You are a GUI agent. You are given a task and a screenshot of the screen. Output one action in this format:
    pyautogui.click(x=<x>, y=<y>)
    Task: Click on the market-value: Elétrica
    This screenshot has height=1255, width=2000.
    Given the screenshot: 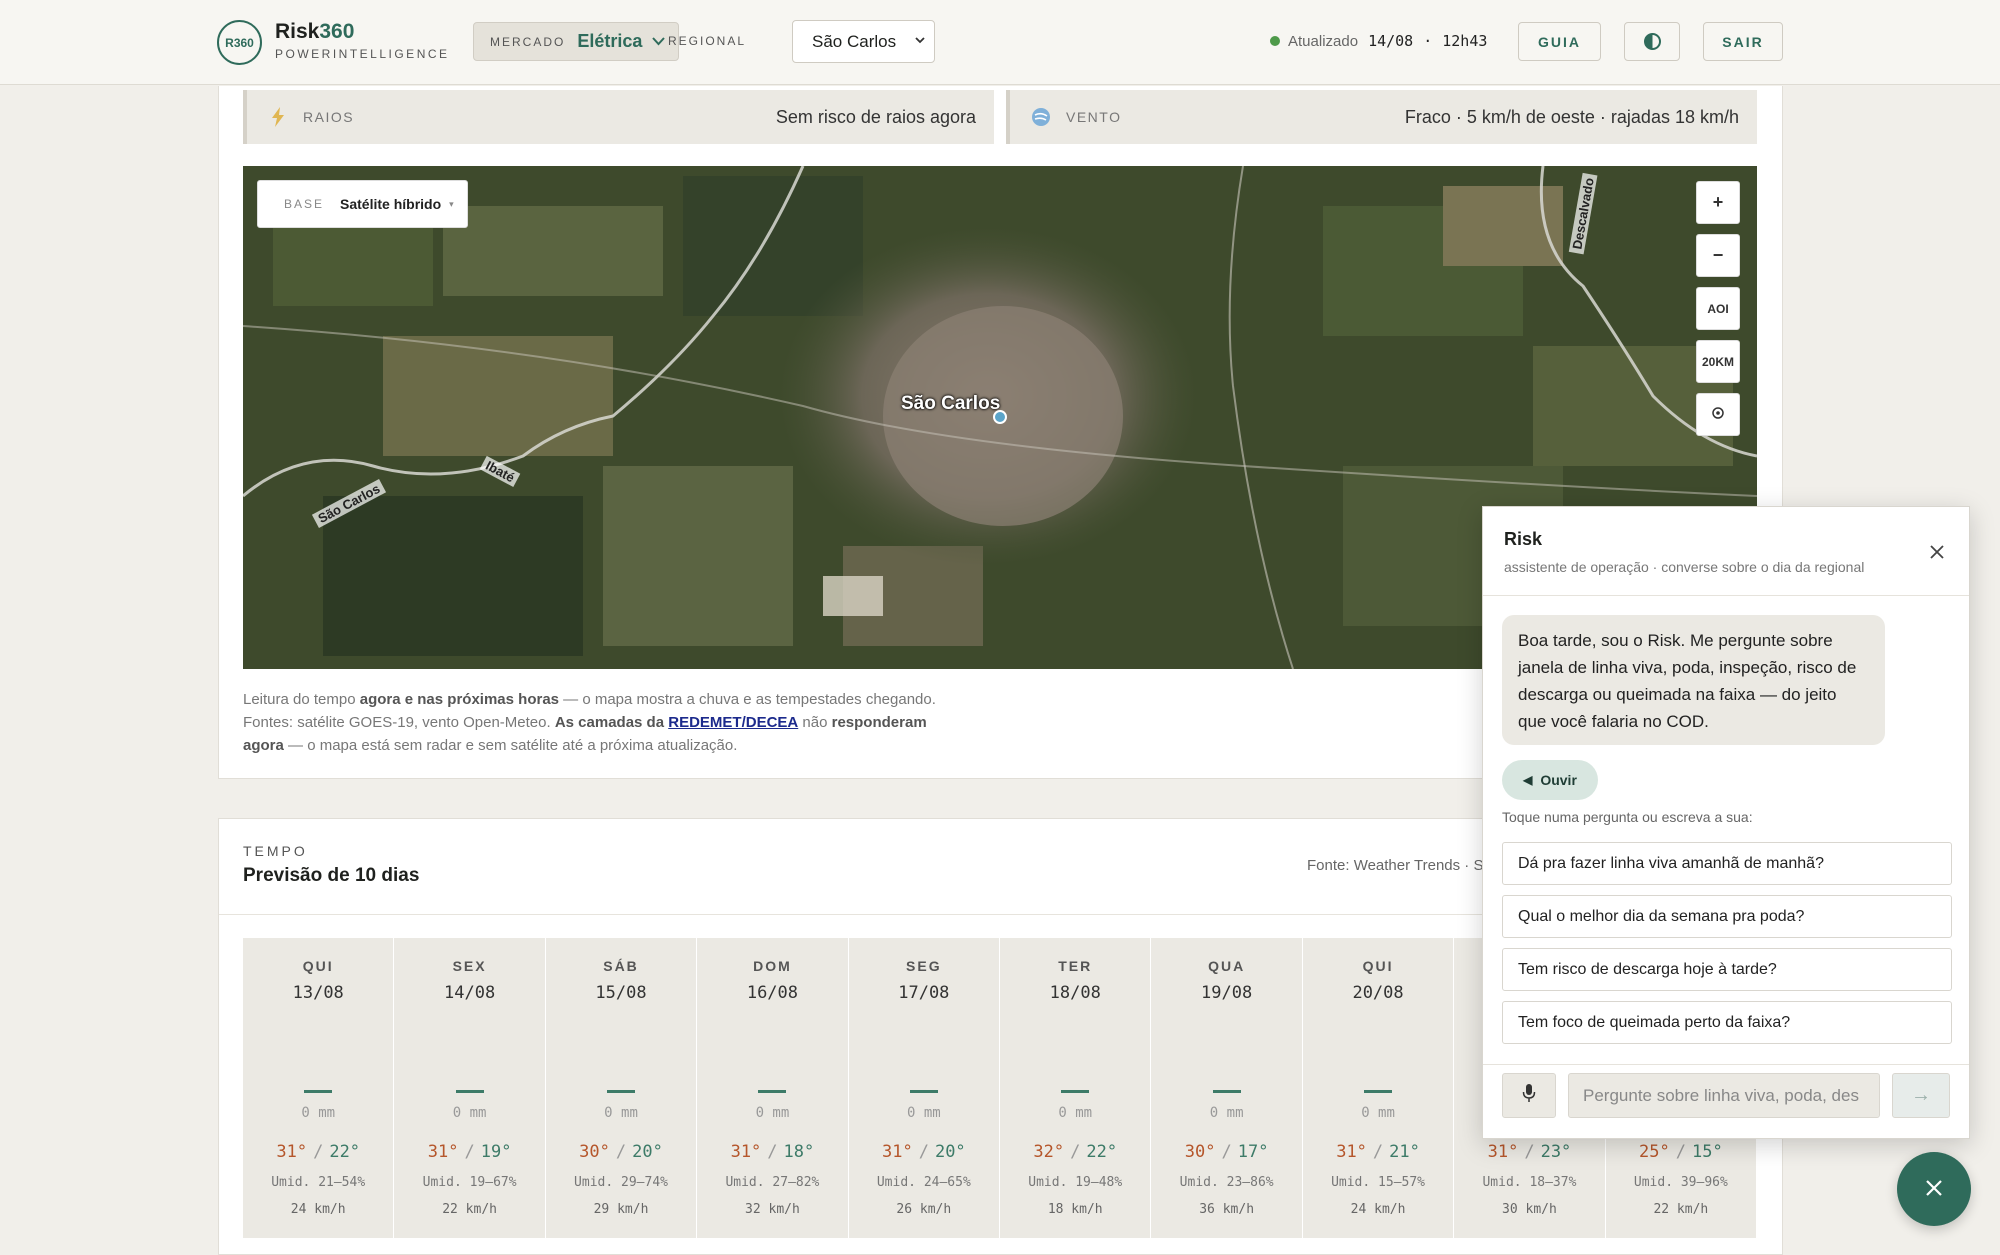 What is the action you would take?
    pyautogui.click(x=610, y=41)
    